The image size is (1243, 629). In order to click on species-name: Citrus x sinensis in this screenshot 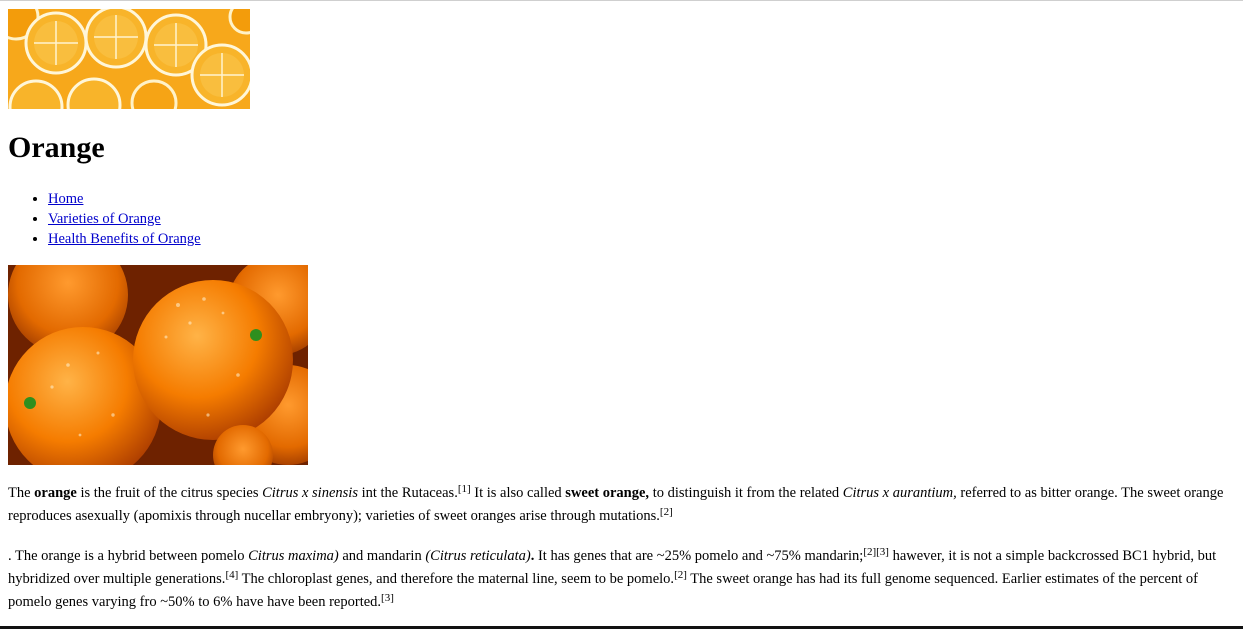, I will do `click(310, 493)`.